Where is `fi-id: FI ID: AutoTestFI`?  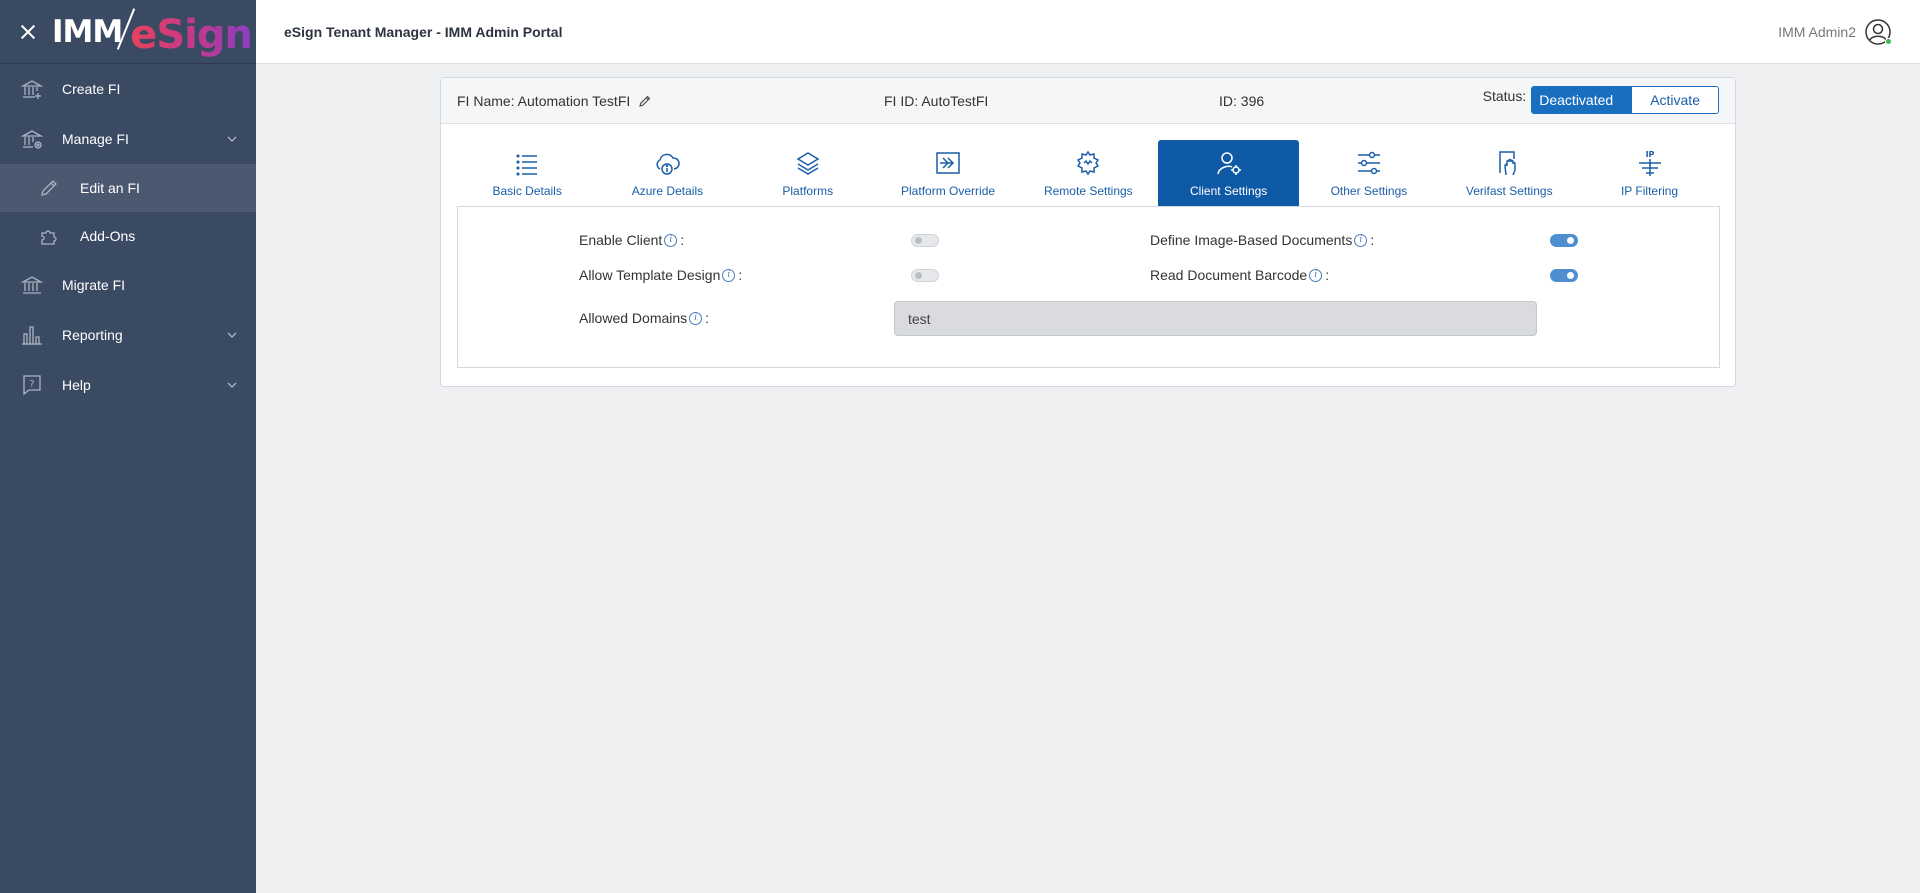
fi-id: FI ID: AutoTestFI is located at coordinates (936, 101).